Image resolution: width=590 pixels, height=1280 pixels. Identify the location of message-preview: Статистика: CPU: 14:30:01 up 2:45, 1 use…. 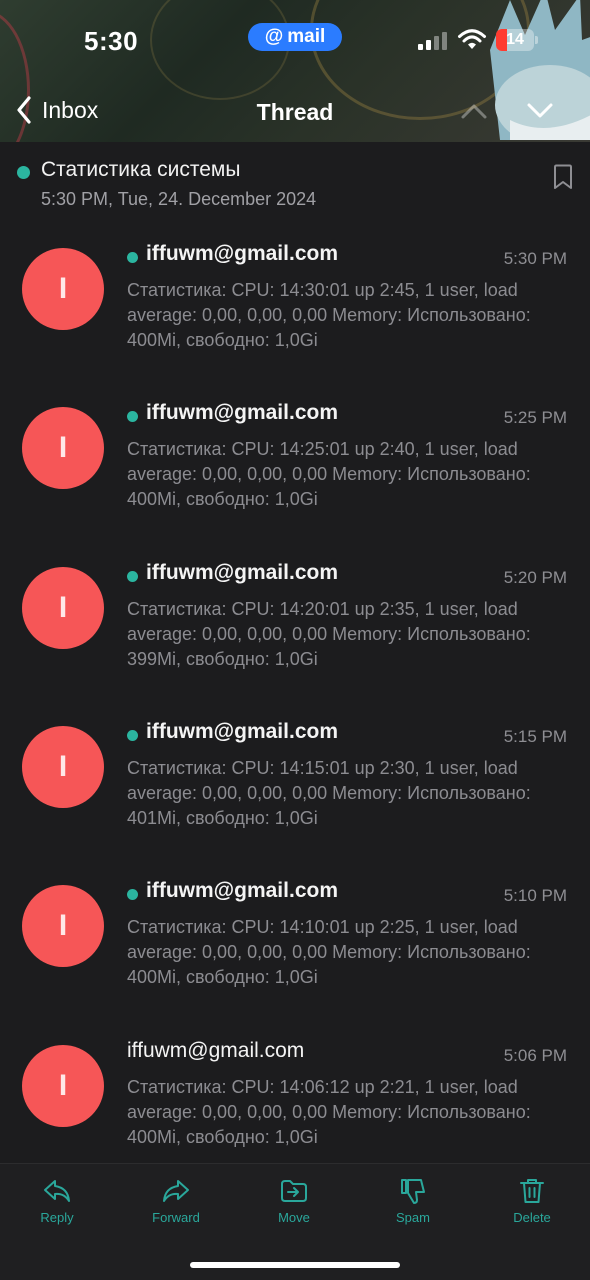
(329, 315).